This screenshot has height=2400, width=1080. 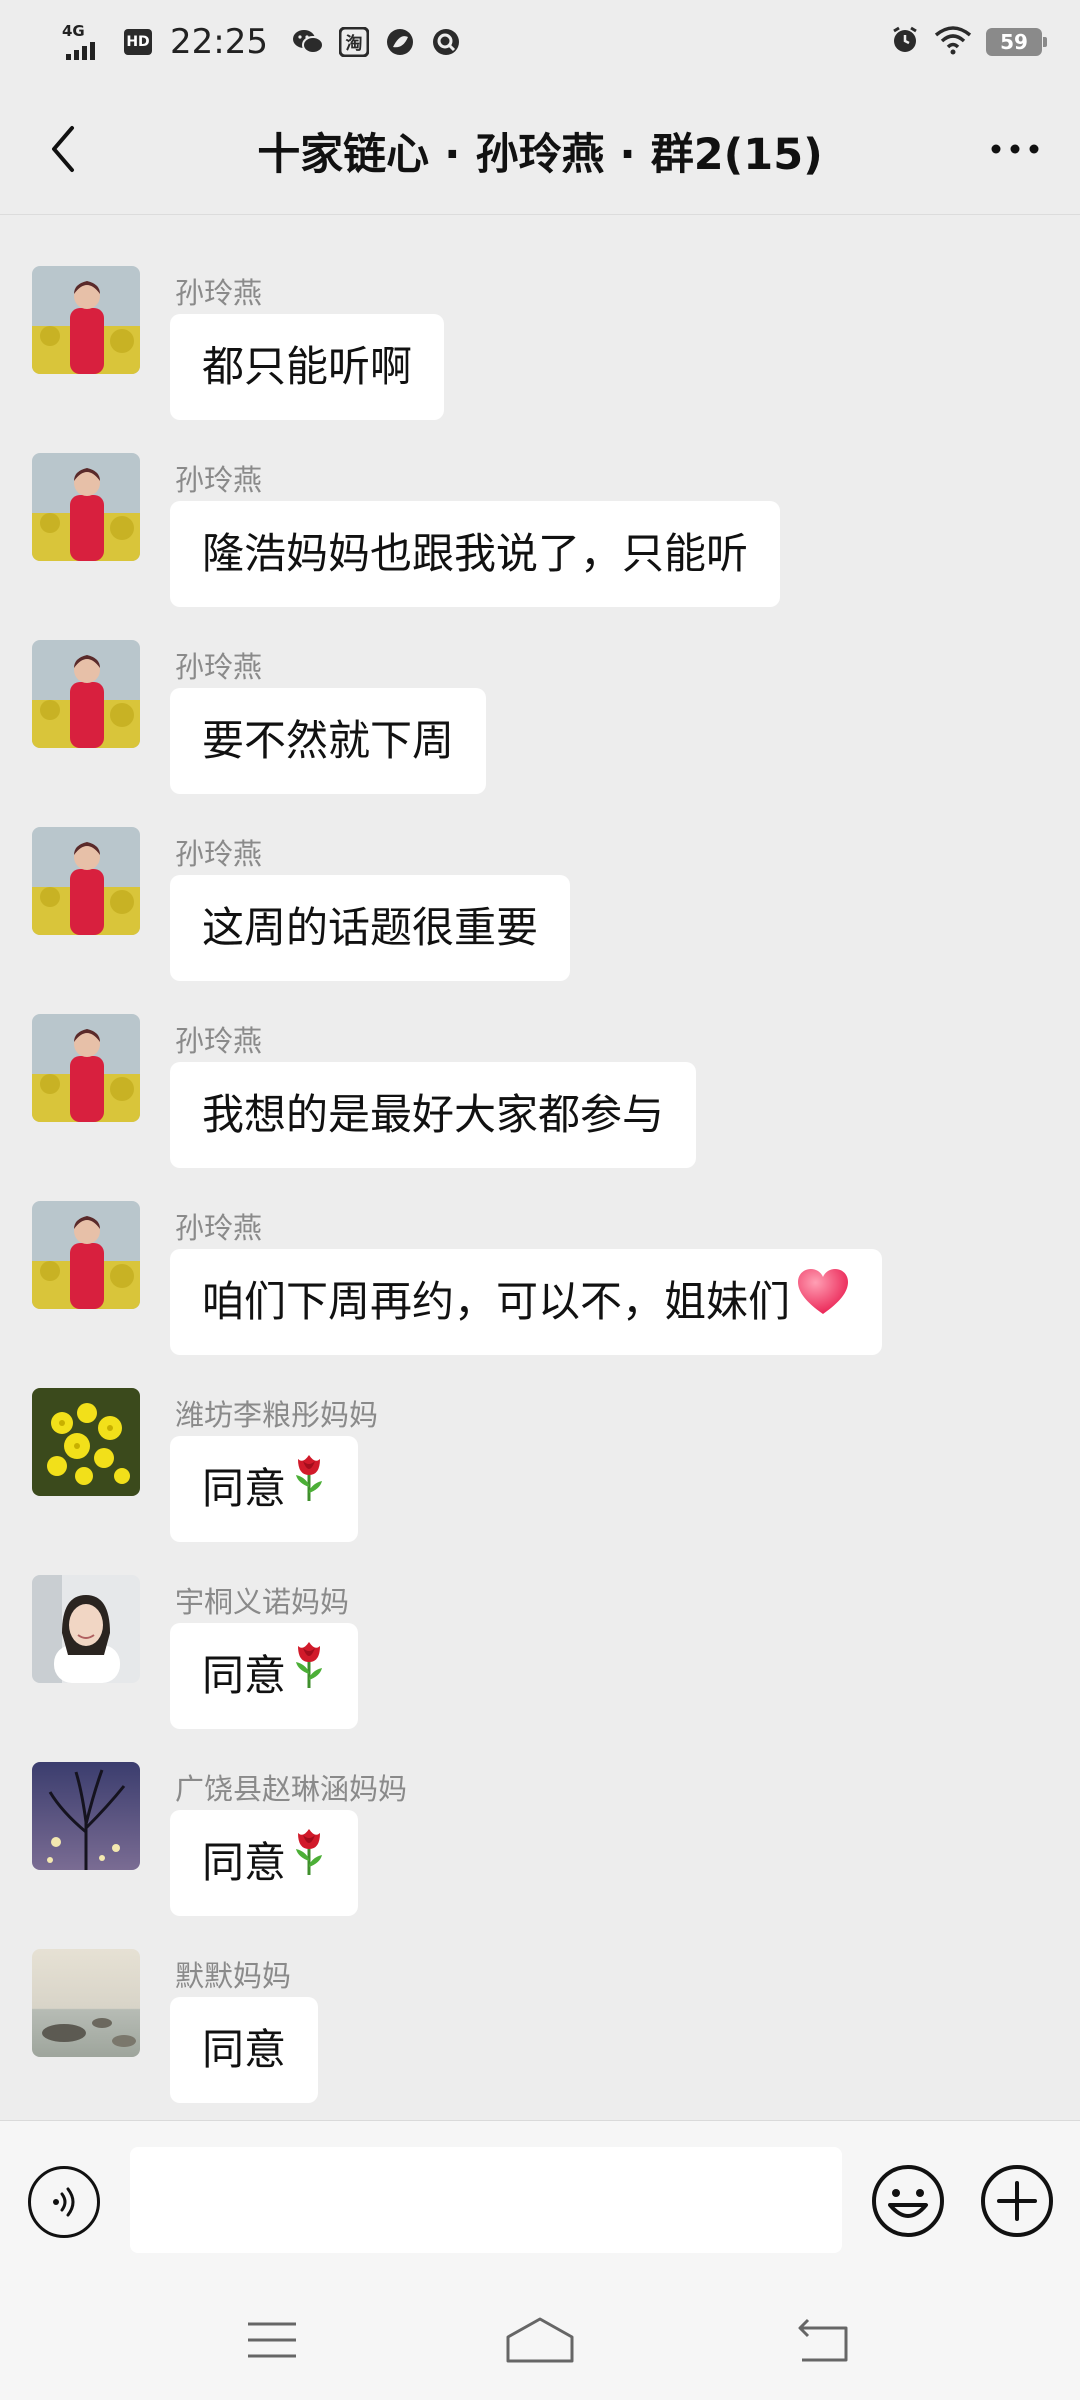 I want to click on wechat-icon, so click(x=308, y=42).